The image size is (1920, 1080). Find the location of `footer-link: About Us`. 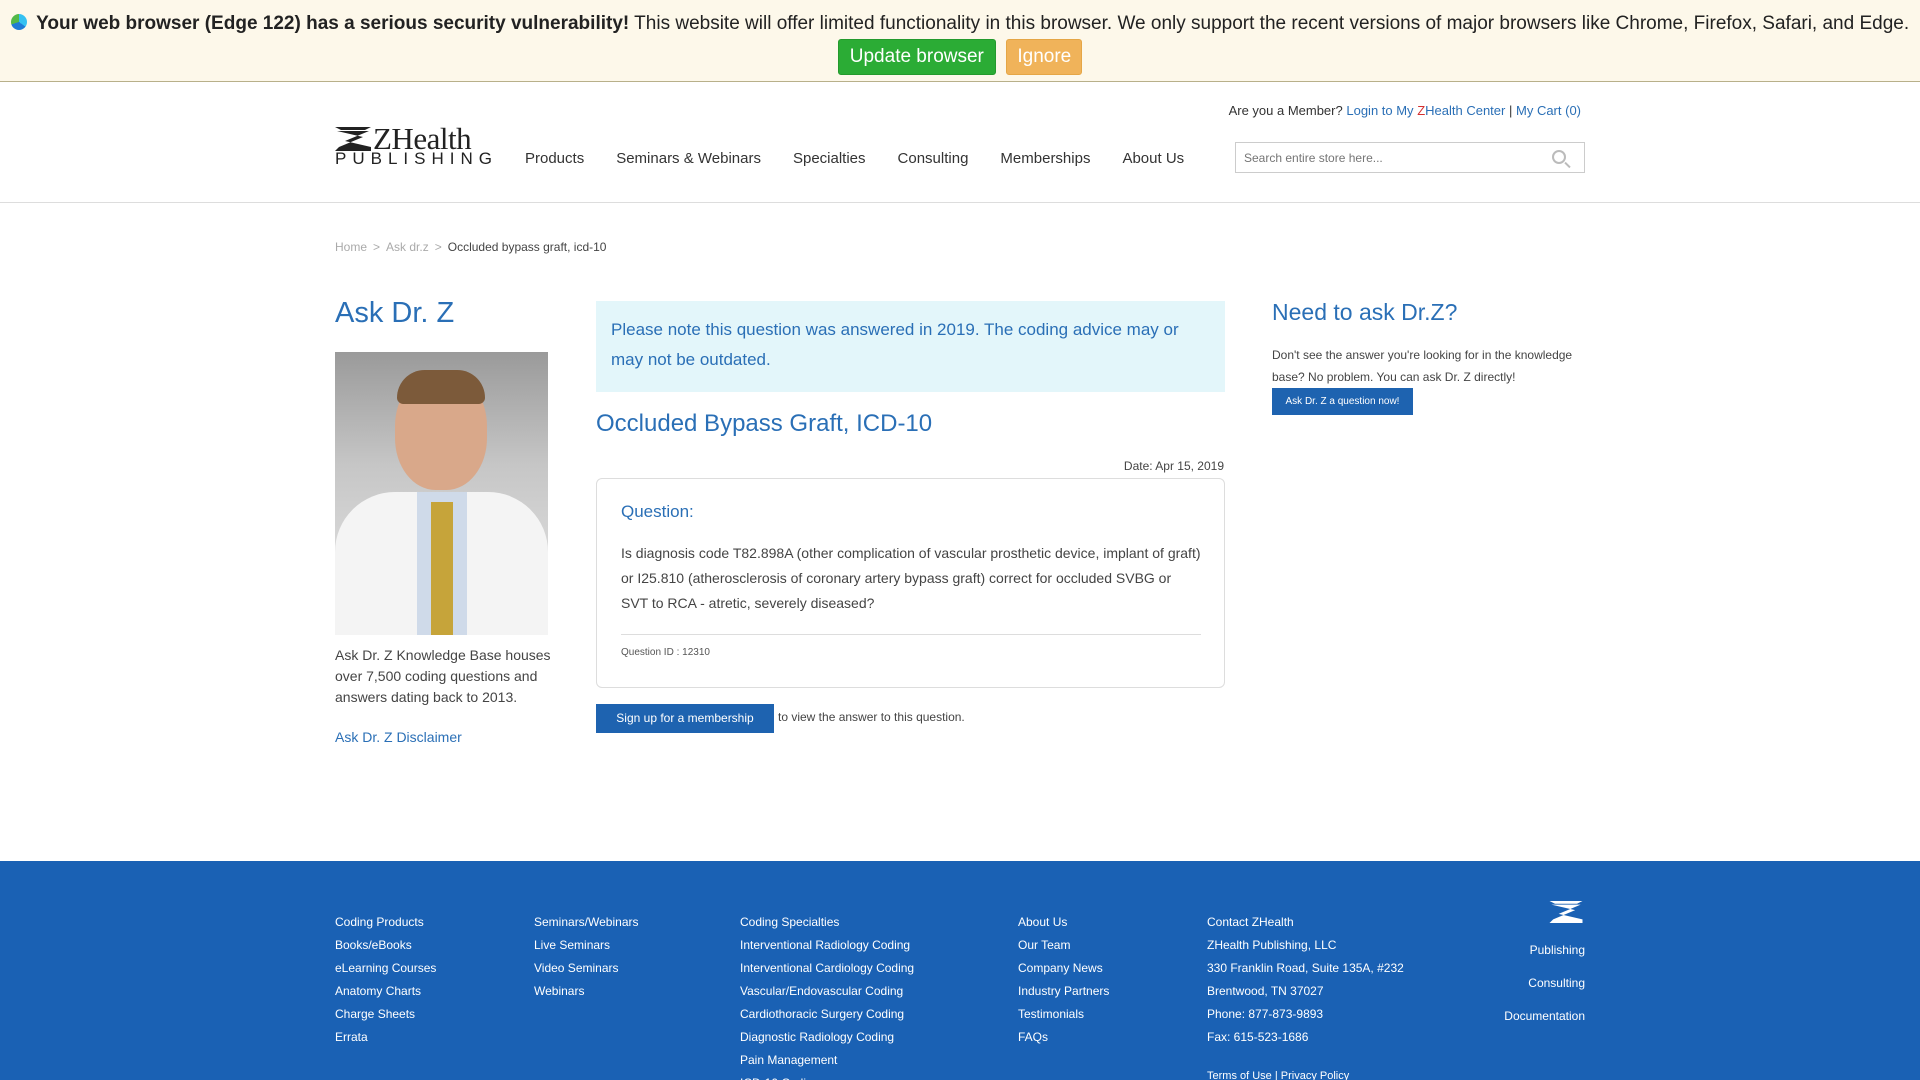

footer-link: About Us is located at coordinates (1063, 922).